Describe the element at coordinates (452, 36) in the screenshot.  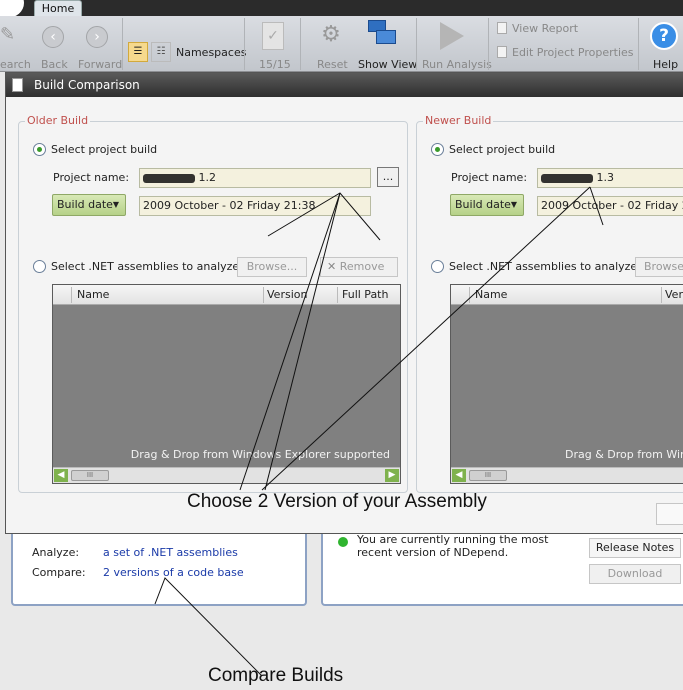
I see `run-analysis-icon` at that location.